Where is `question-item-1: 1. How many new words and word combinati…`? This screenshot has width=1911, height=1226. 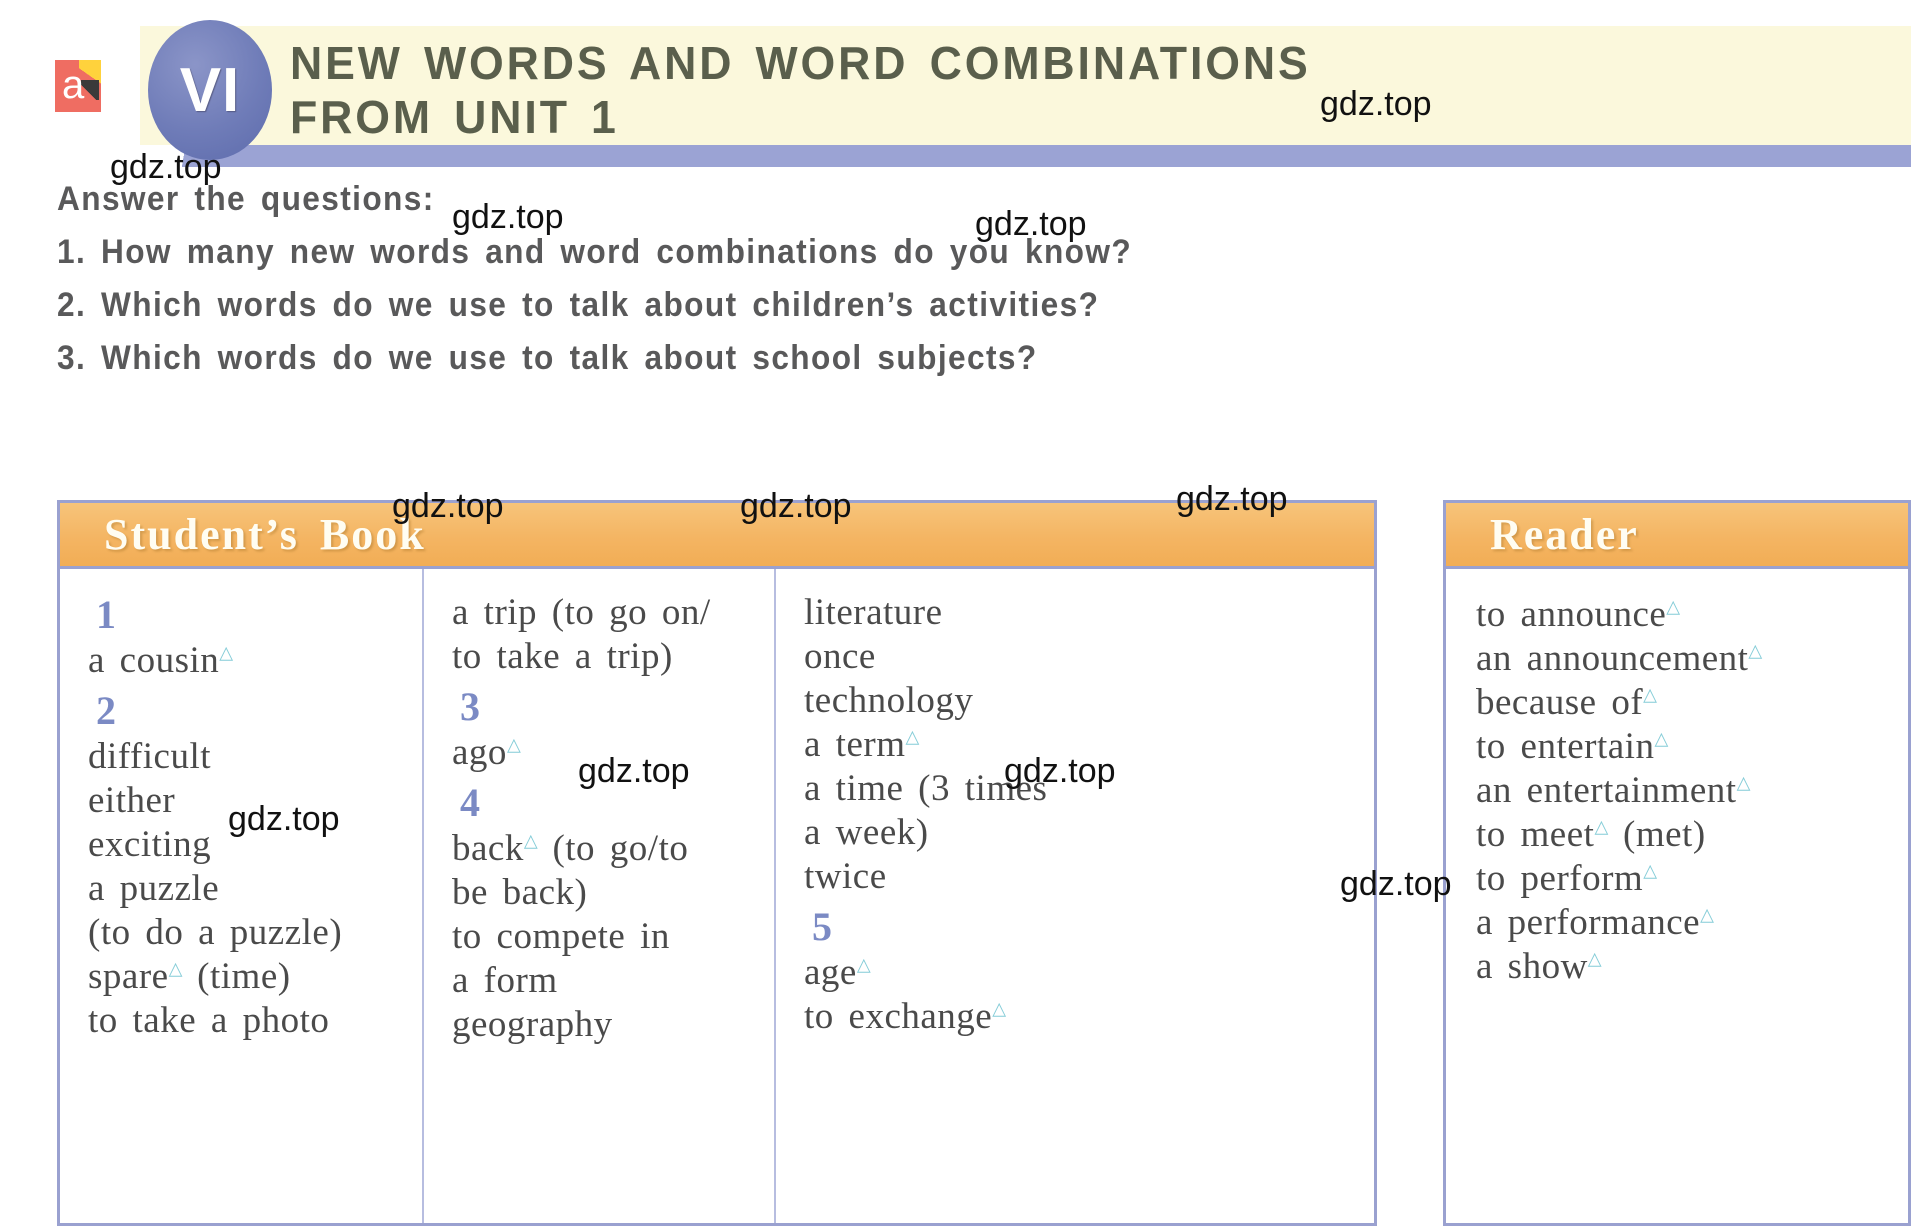 question-item-1: 1. How many new words and word combinati… is located at coordinates (595, 252).